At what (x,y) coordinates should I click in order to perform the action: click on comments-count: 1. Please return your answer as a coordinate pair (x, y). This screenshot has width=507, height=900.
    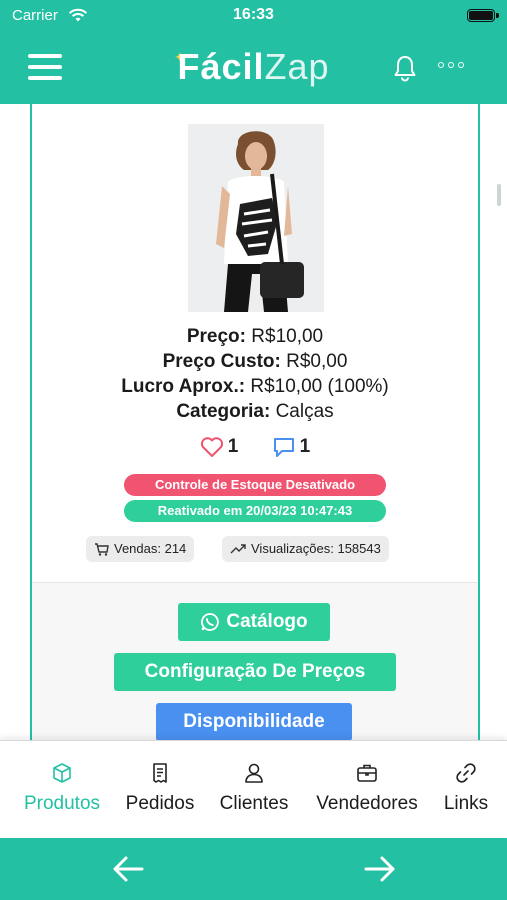
    Looking at the image, I should click on (305, 446).